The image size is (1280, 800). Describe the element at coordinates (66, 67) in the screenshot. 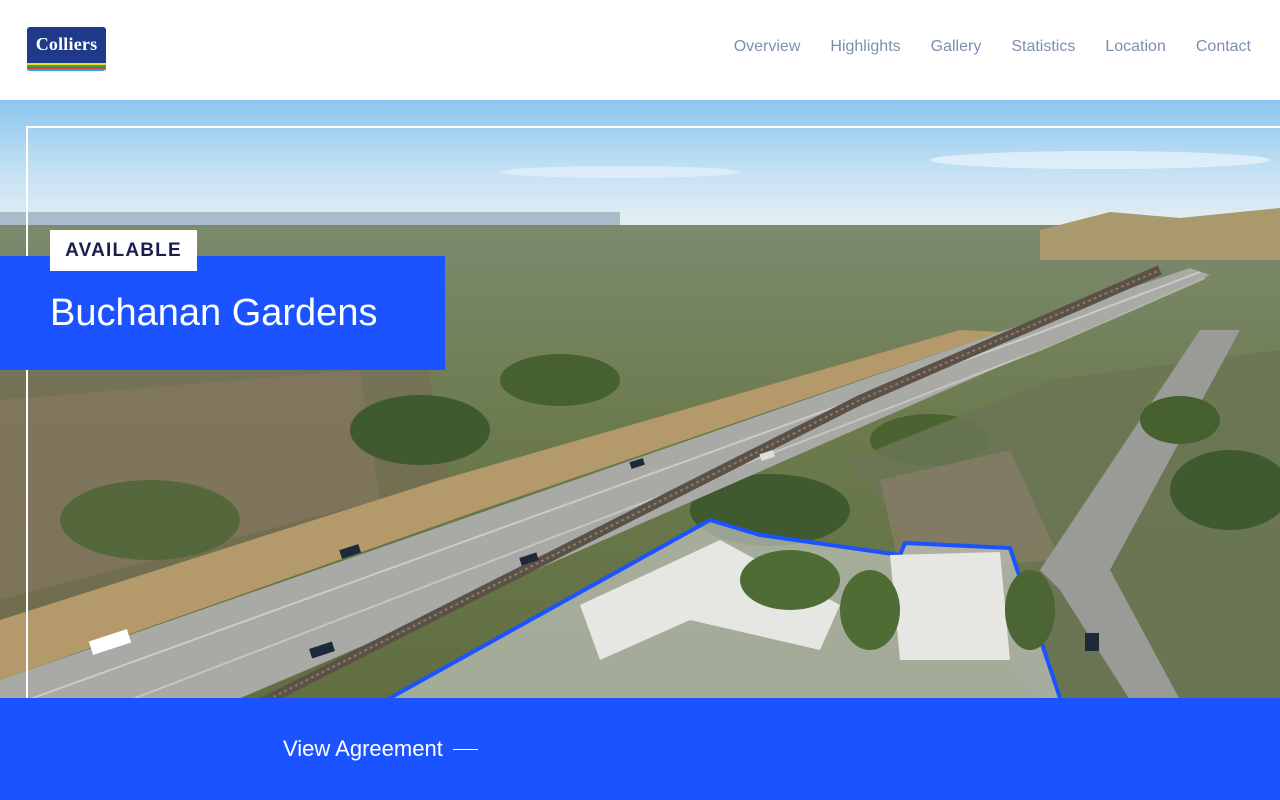

I see `logo-stripes` at that location.